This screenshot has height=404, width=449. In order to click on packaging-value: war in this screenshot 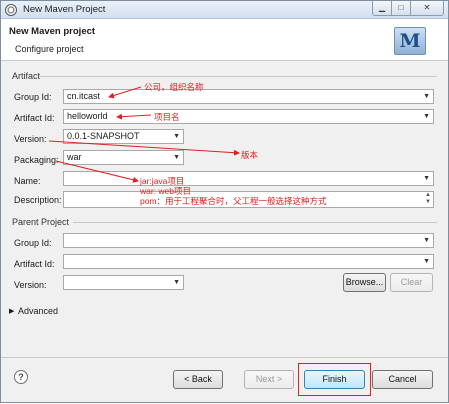, I will do `click(74, 157)`.